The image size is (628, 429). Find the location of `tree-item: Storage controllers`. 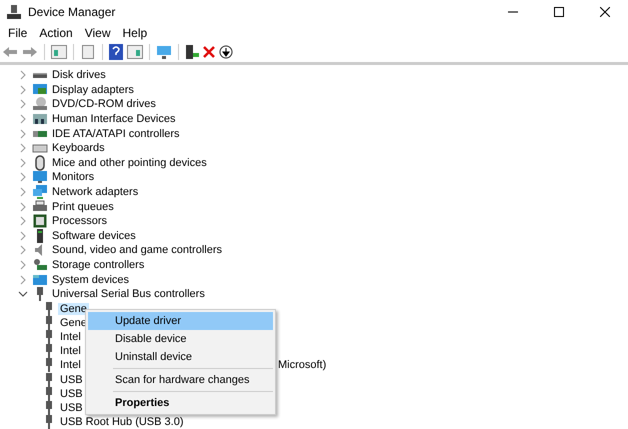

tree-item: Storage controllers is located at coordinates (98, 265).